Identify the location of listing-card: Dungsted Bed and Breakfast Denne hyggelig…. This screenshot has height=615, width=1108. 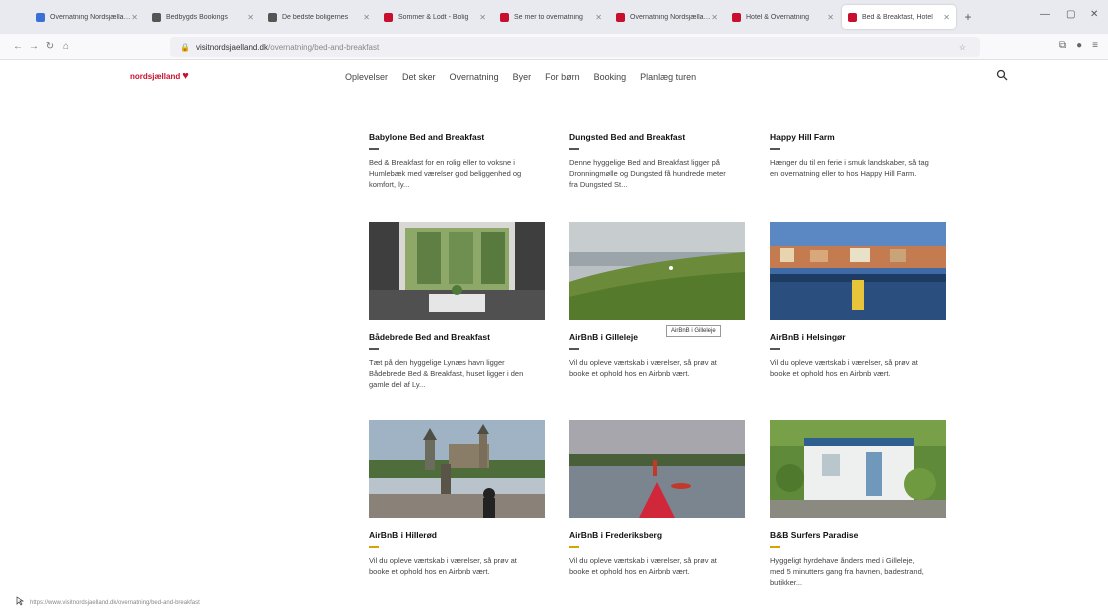
(657, 143).